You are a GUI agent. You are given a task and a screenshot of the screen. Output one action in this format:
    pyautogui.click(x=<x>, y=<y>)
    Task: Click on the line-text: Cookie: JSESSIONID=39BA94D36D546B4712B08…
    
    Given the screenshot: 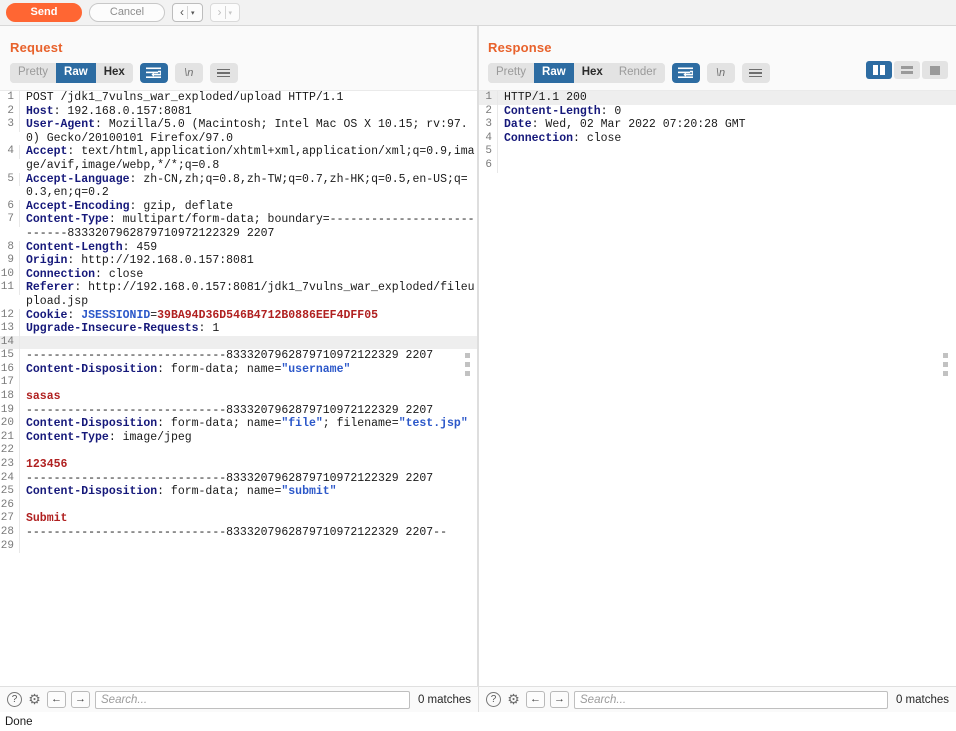 What is the action you would take?
    pyautogui.click(x=249, y=316)
    